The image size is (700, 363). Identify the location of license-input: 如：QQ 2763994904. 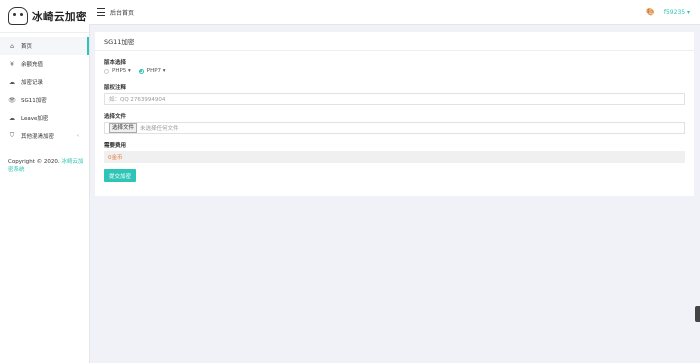
(394, 99).